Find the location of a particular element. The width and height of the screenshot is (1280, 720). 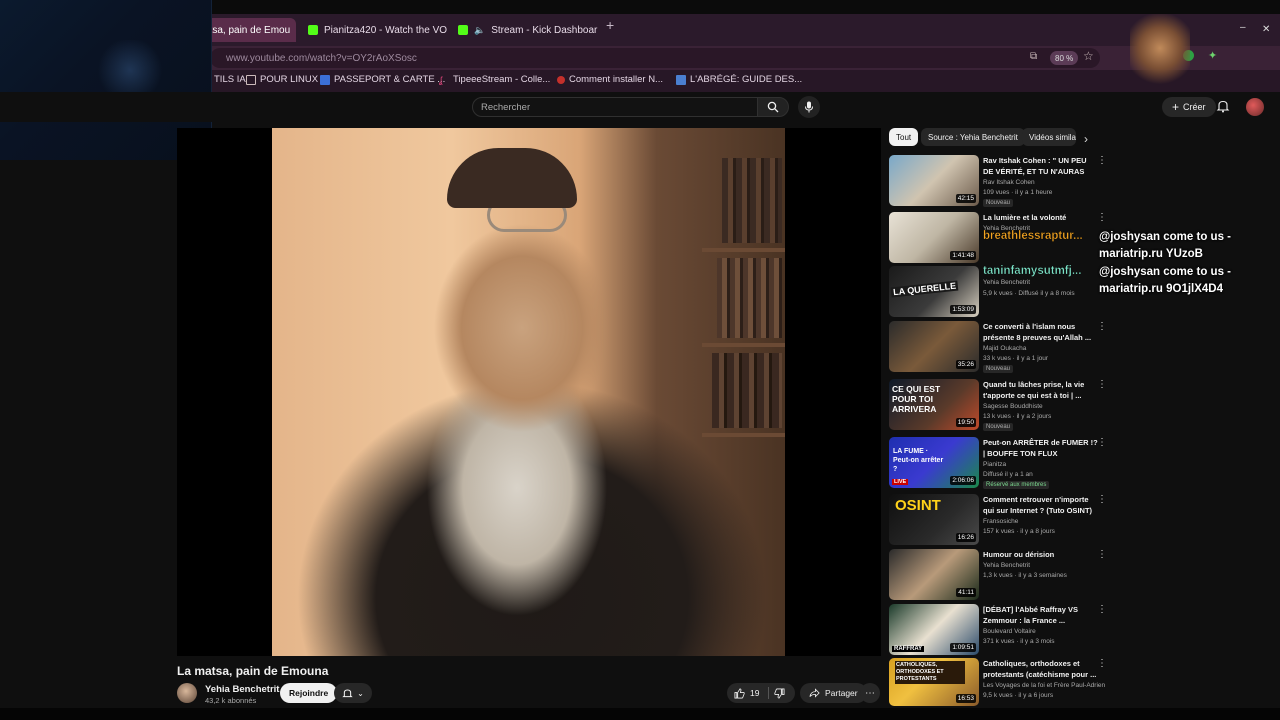

notifications-icon is located at coordinates (1223, 108).